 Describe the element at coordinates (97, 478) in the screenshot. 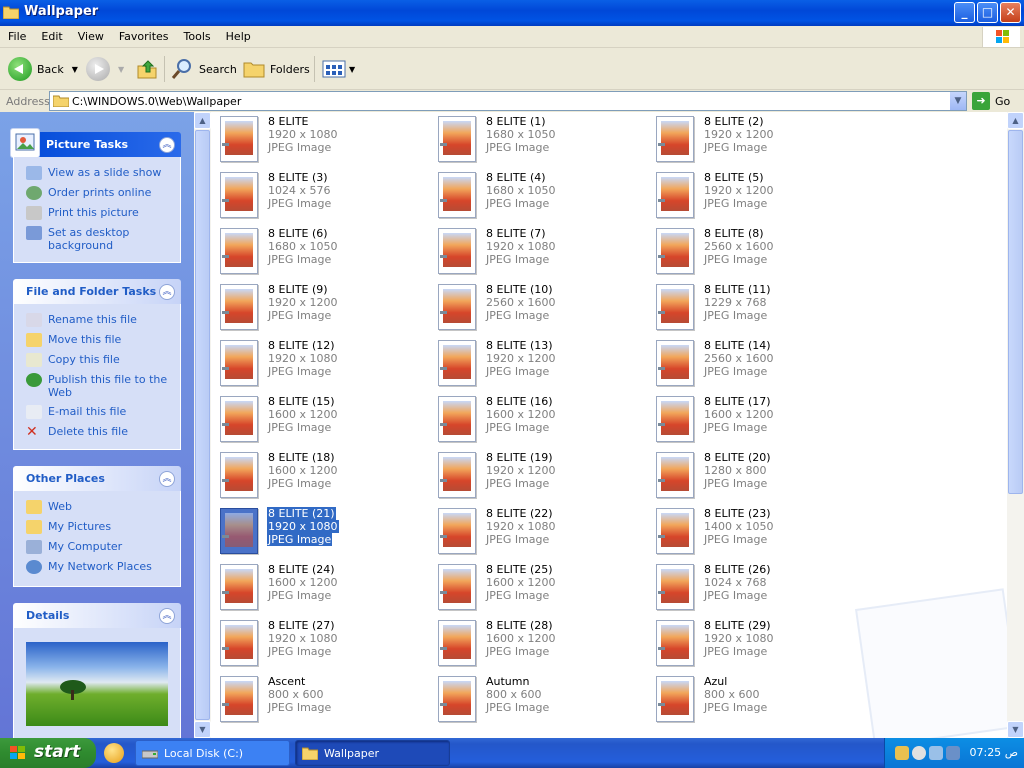

I see `other-places-header: Other Places ︽` at that location.